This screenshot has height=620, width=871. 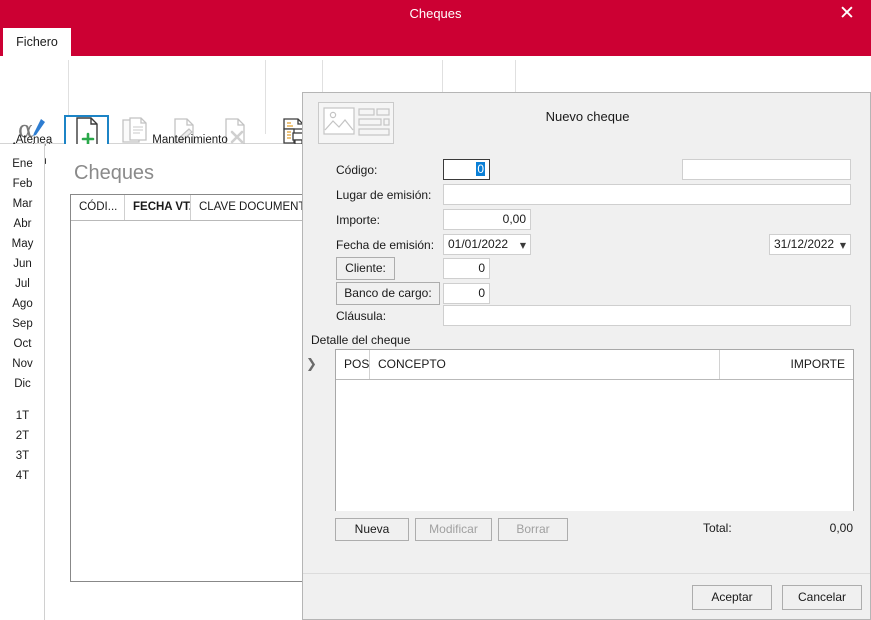 What do you see at coordinates (545, 364) in the screenshot?
I see `column-header-concepto: CONCEPTO` at bounding box center [545, 364].